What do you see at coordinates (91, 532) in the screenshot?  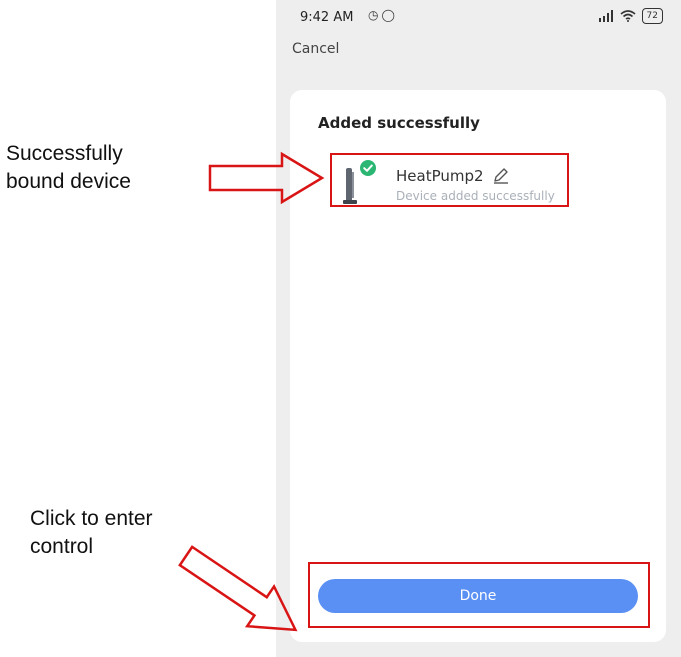 I see `annotation-click-to-enter: Click to enter control` at bounding box center [91, 532].